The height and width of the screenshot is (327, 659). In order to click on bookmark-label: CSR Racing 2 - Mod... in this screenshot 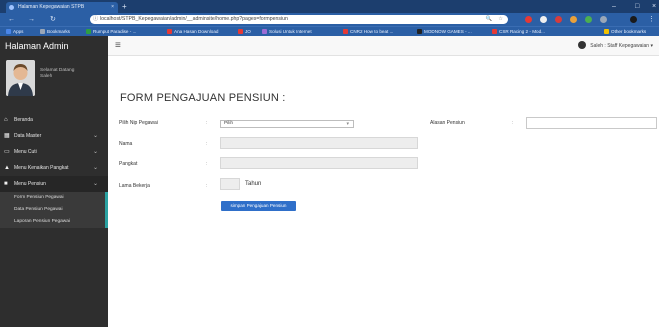, I will do `click(522, 31)`.